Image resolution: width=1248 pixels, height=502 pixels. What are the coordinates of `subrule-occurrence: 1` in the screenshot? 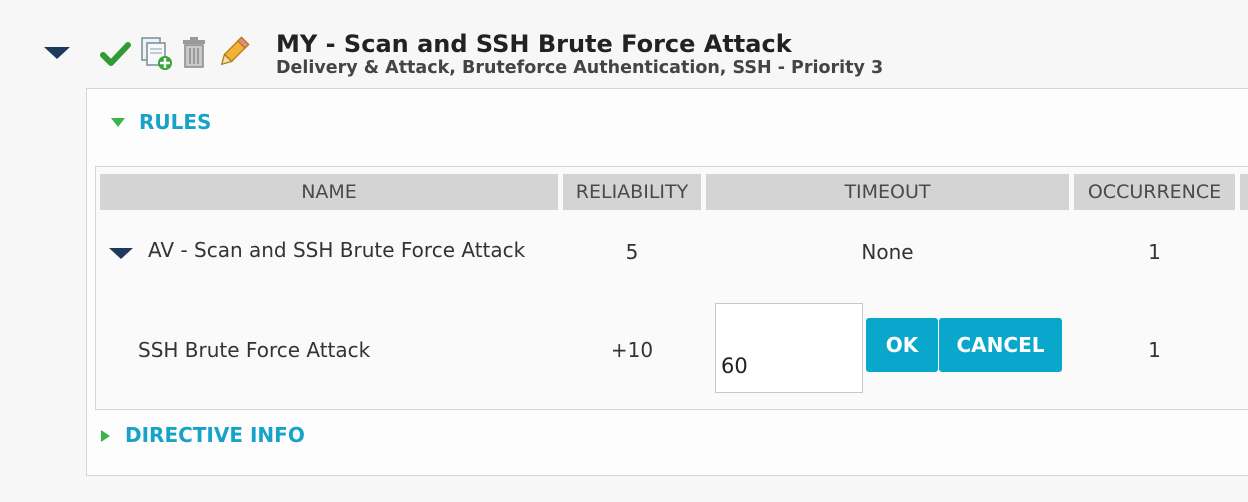 It's located at (1154, 350).